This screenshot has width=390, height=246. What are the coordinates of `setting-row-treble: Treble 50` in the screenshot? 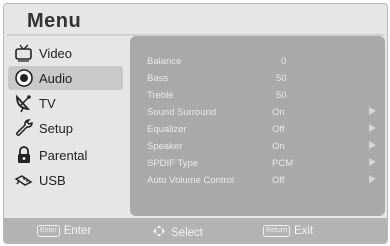 It's located at (257, 95).